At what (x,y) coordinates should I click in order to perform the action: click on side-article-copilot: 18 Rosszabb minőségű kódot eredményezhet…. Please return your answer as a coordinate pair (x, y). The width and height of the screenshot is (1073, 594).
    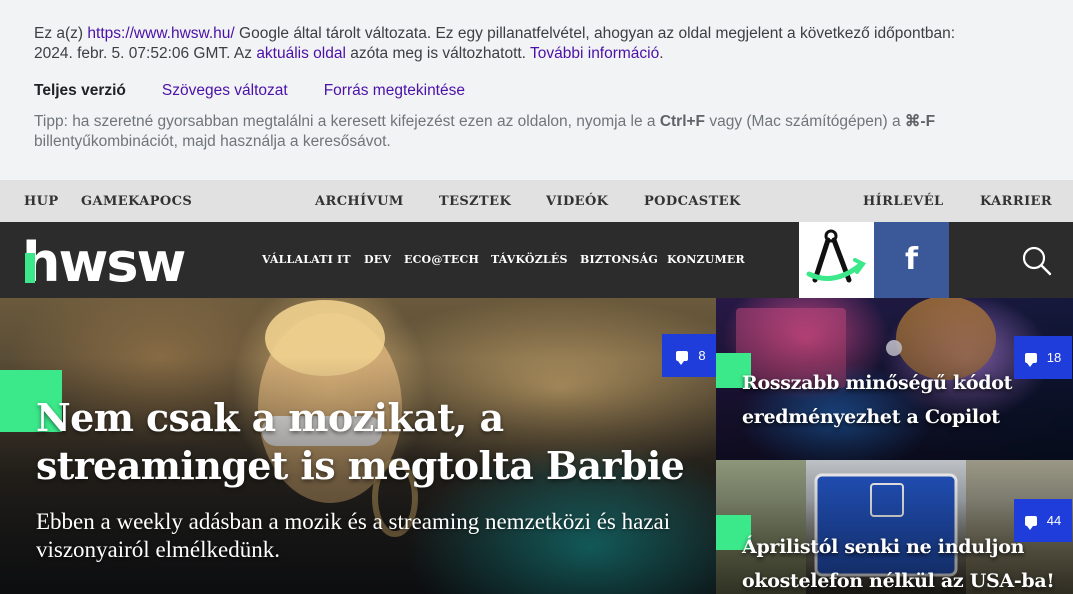
    Looking at the image, I should click on (894, 379).